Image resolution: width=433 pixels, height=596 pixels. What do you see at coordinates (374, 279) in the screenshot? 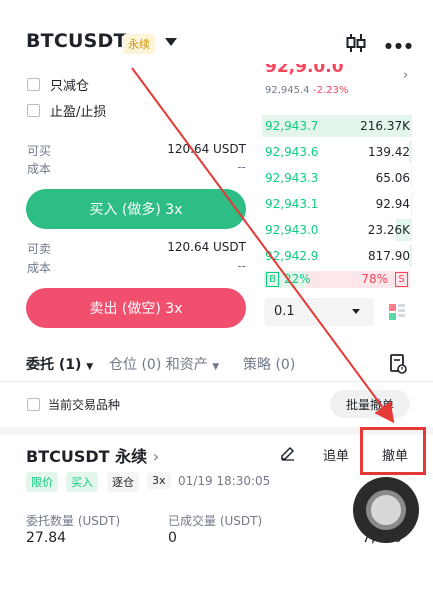
I see `sell-ratio: 78%` at bounding box center [374, 279].